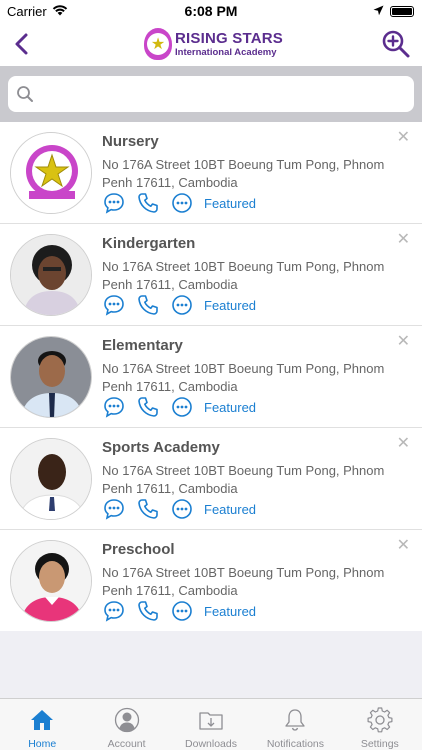 Image resolution: width=422 pixels, height=750 pixels. I want to click on bell-icon, so click(295, 720).